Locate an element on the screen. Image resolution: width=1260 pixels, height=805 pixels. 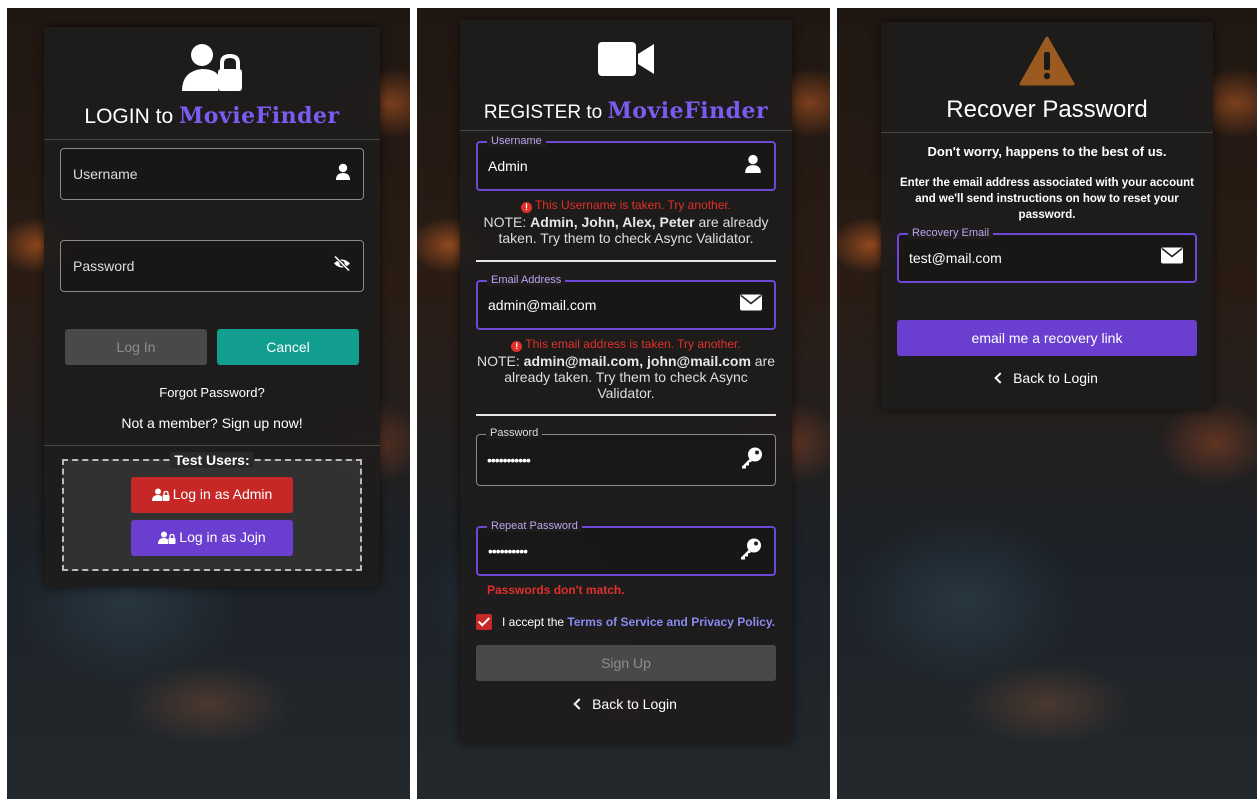
taken-usernames: Admin, John, Alex, Peter is located at coordinates (612, 222).